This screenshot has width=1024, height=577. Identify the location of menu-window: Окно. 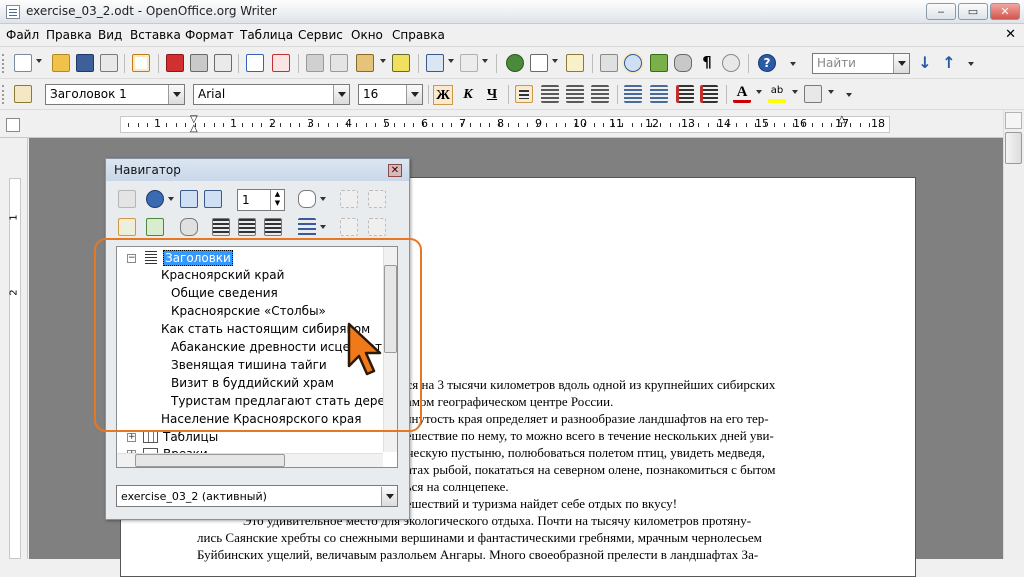
(367, 35).